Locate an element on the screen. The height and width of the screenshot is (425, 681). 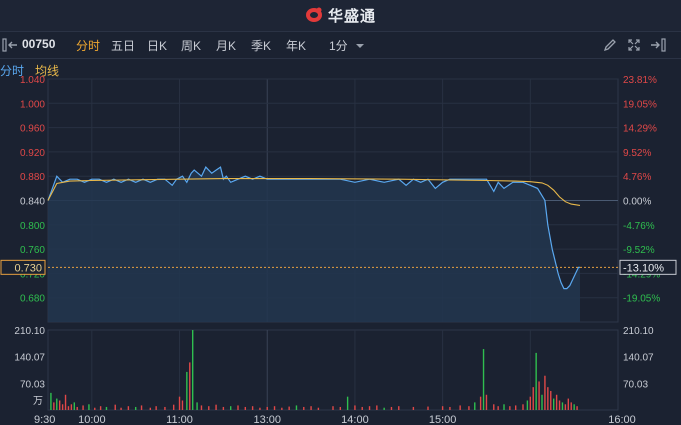
price-tick-label: 1.040 is located at coordinates (32, 80).